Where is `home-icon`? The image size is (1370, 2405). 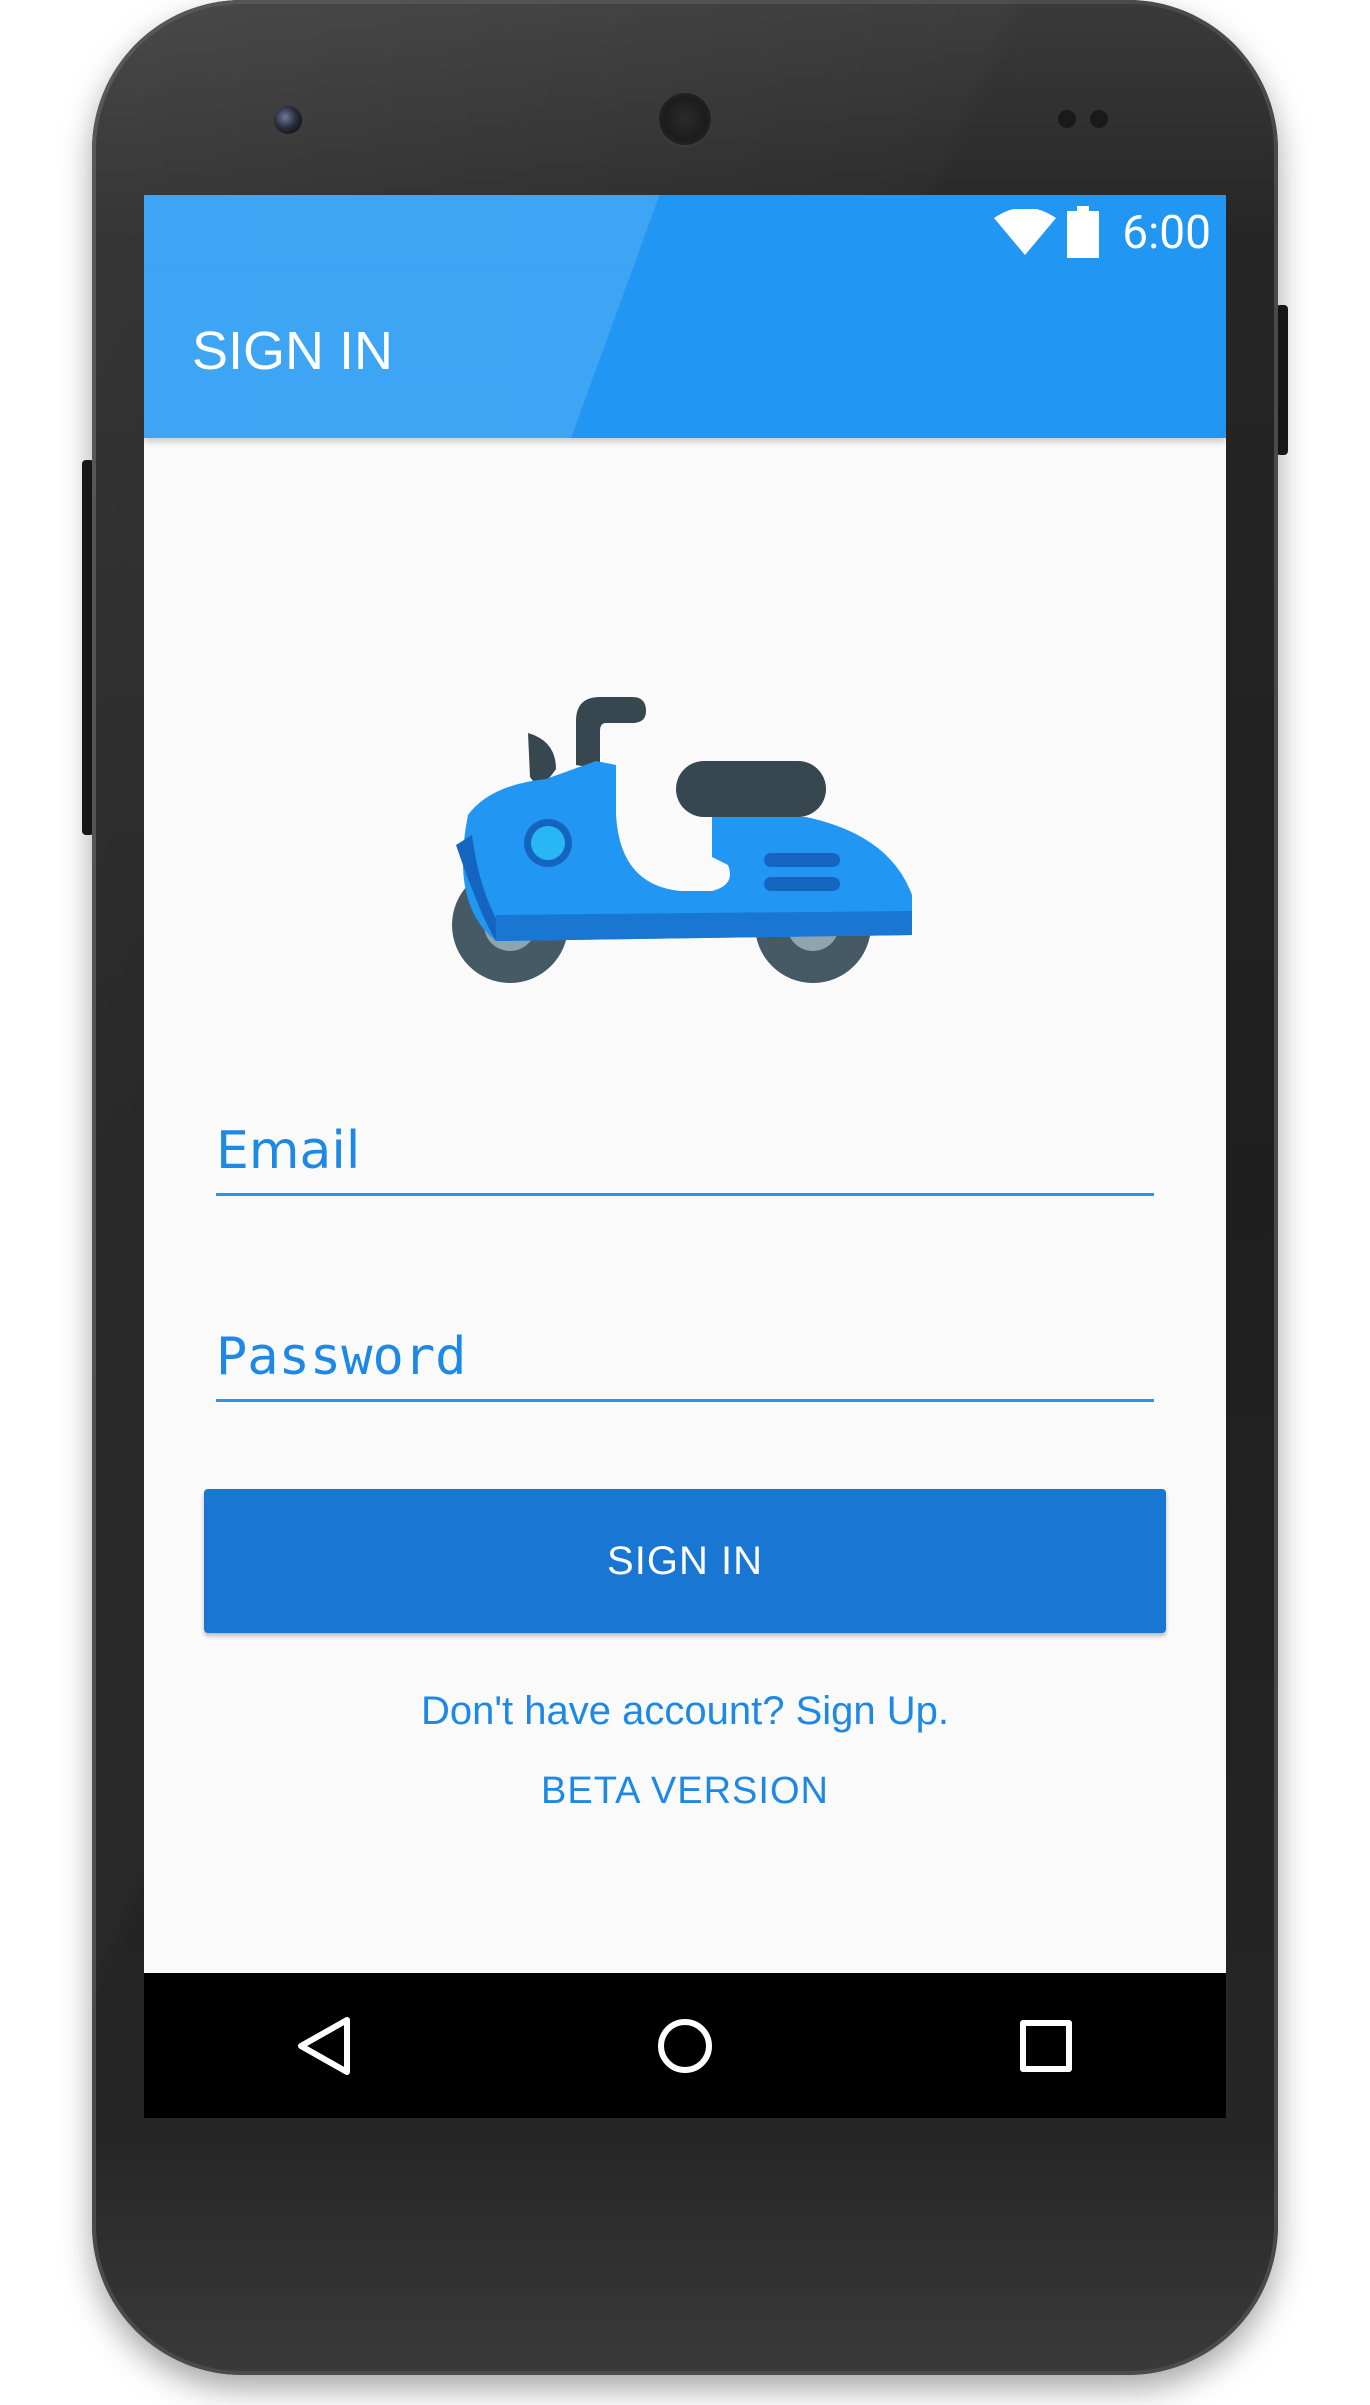
home-icon is located at coordinates (685, 2045).